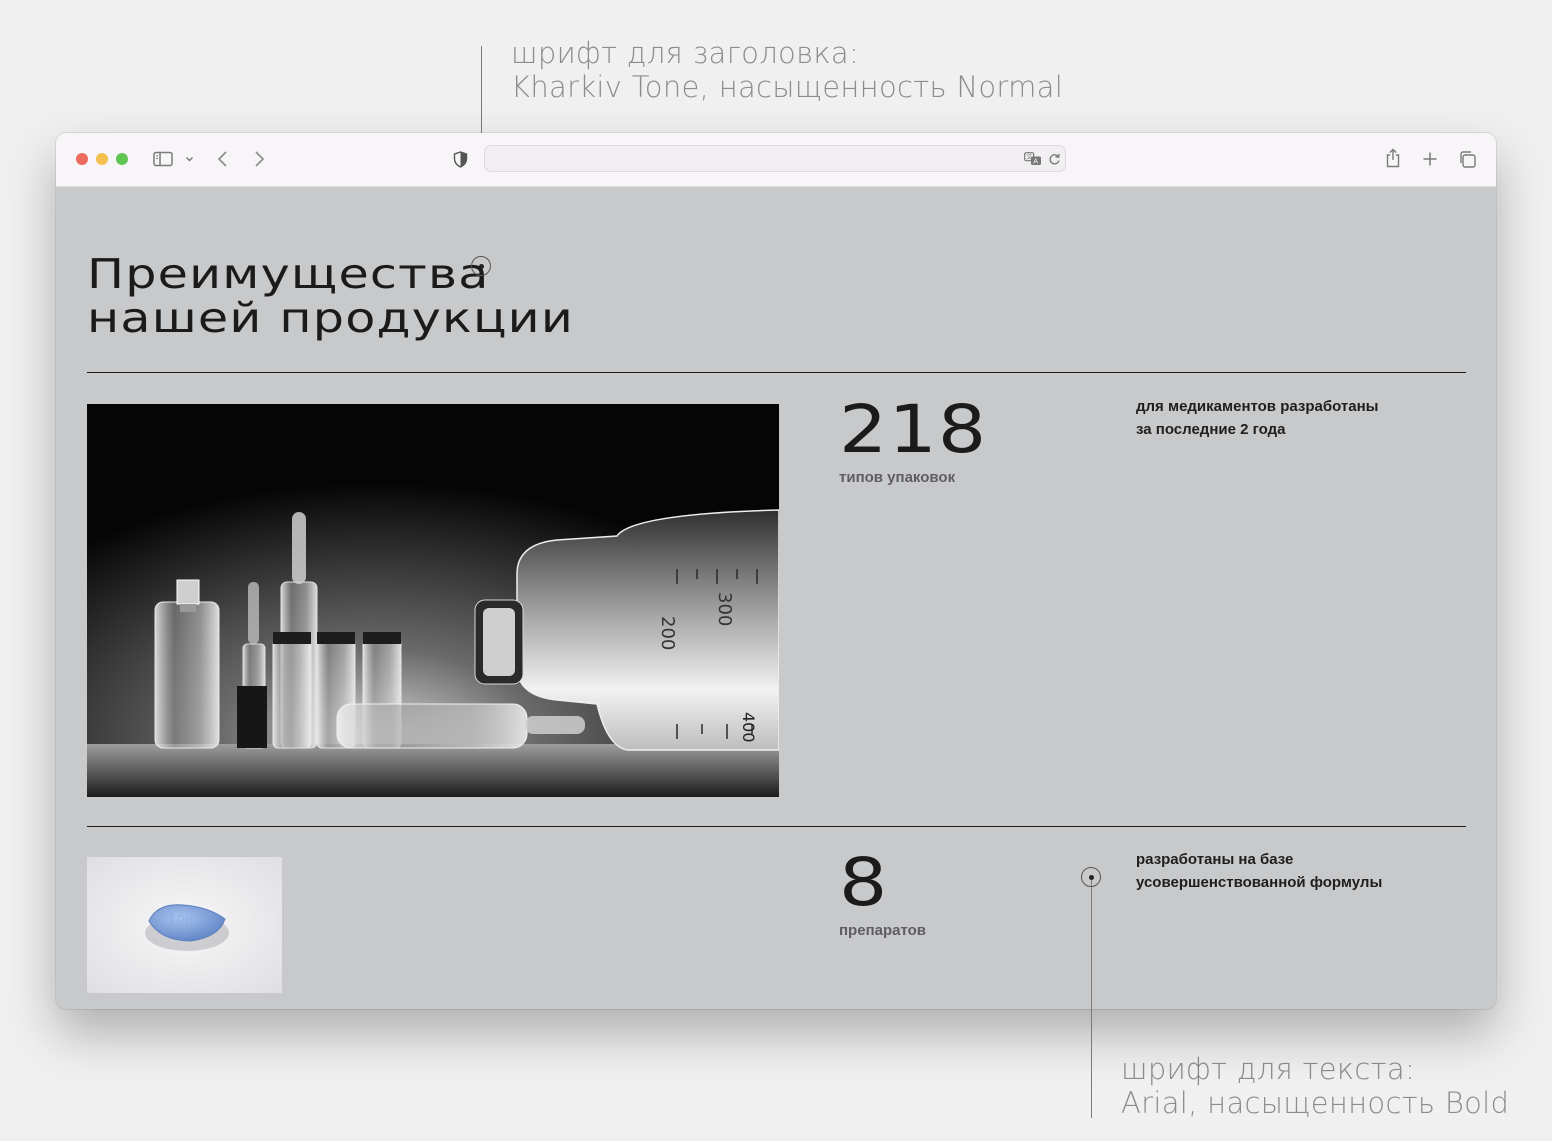  What do you see at coordinates (180, 921) in the screenshot?
I see `pill-imprint: 100` at bounding box center [180, 921].